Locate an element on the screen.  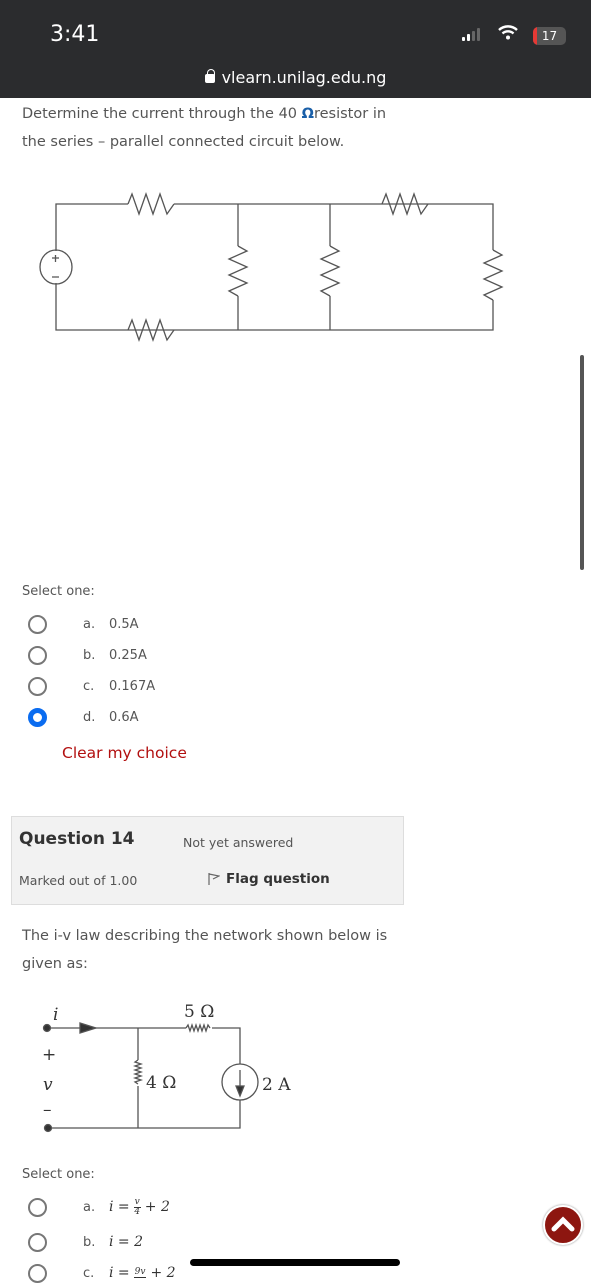
signal-icon is located at coordinates (471, 34).